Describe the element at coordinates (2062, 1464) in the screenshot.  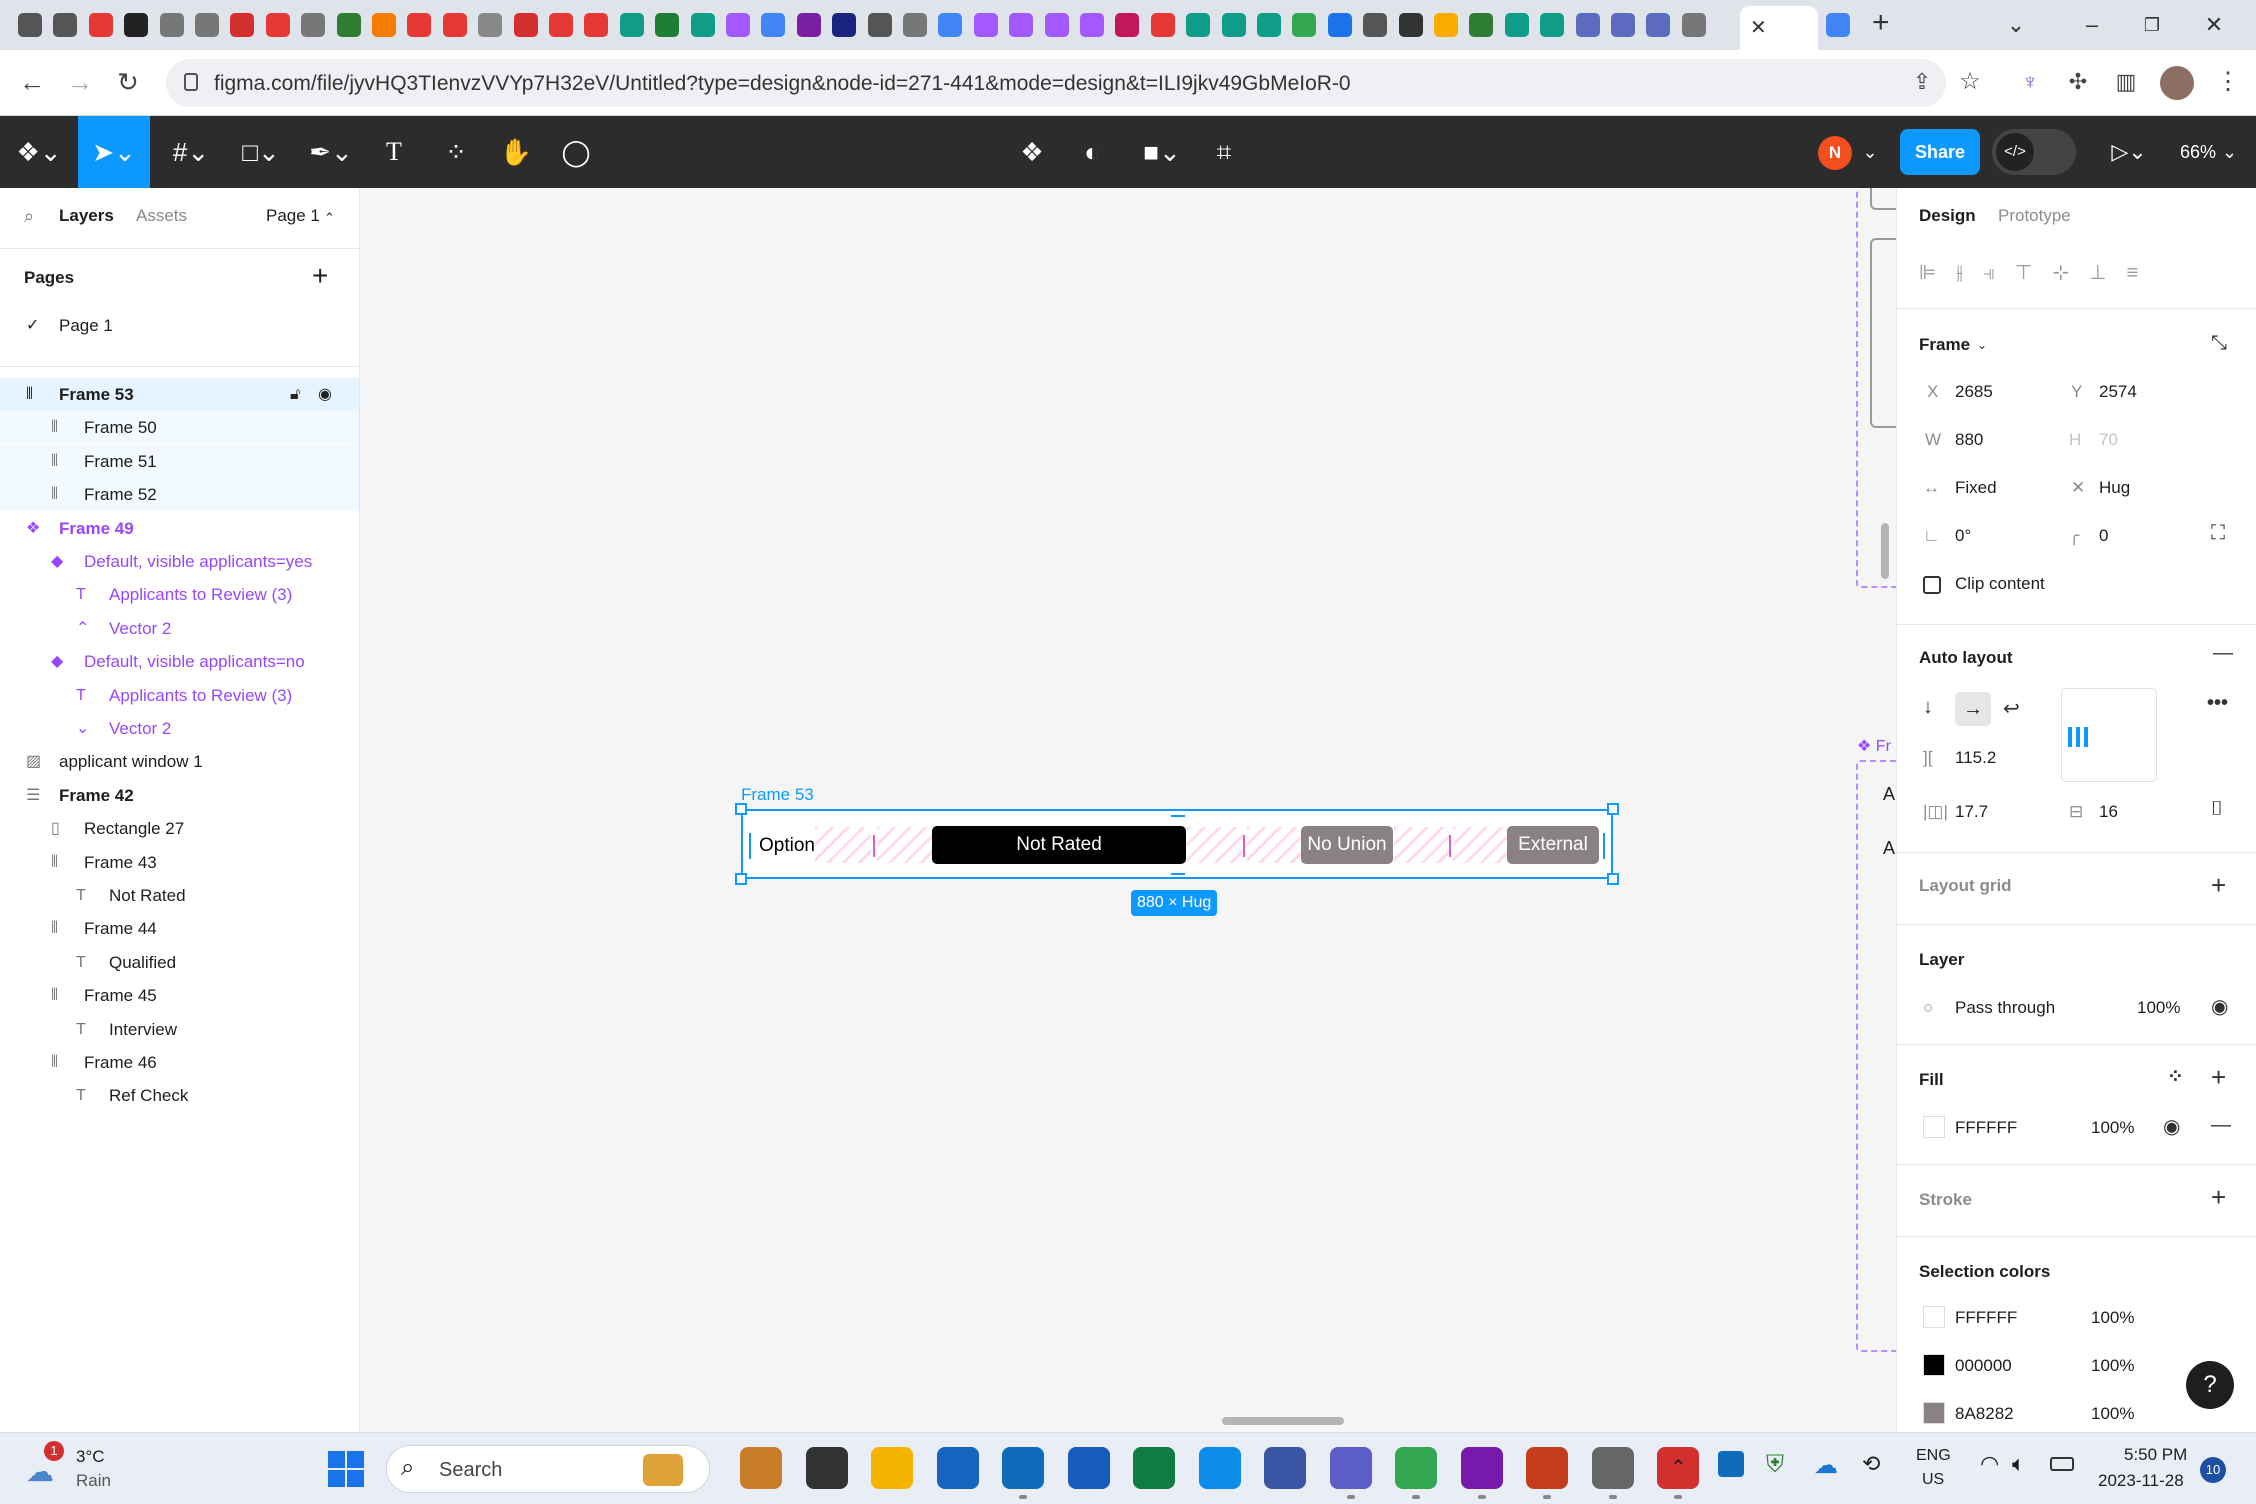
I see `battery-icon` at that location.